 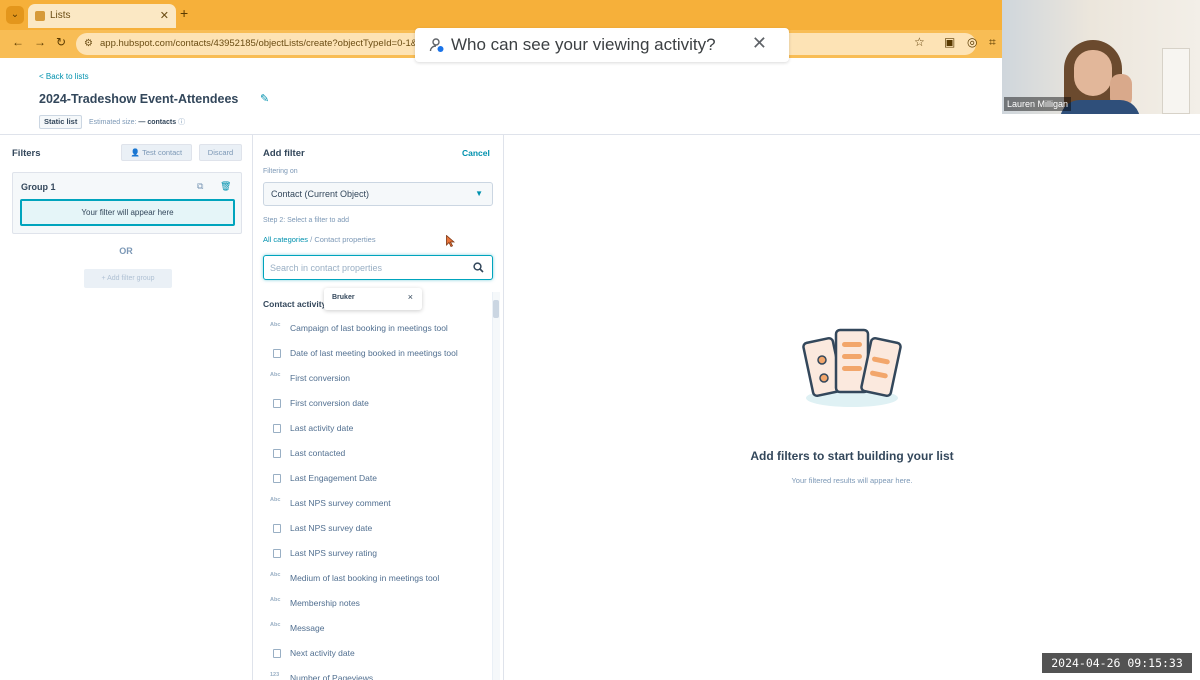 I want to click on list-type-tag: Static list, so click(x=61, y=122).